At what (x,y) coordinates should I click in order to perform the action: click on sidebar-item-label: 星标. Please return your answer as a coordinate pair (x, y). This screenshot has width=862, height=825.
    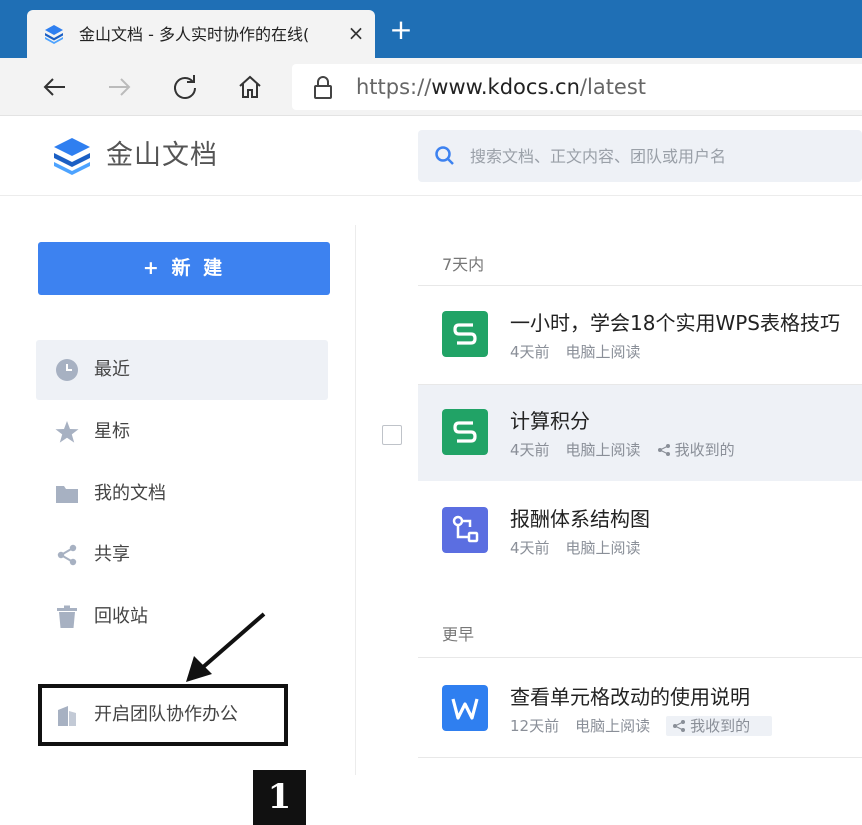
    Looking at the image, I should click on (112, 431).